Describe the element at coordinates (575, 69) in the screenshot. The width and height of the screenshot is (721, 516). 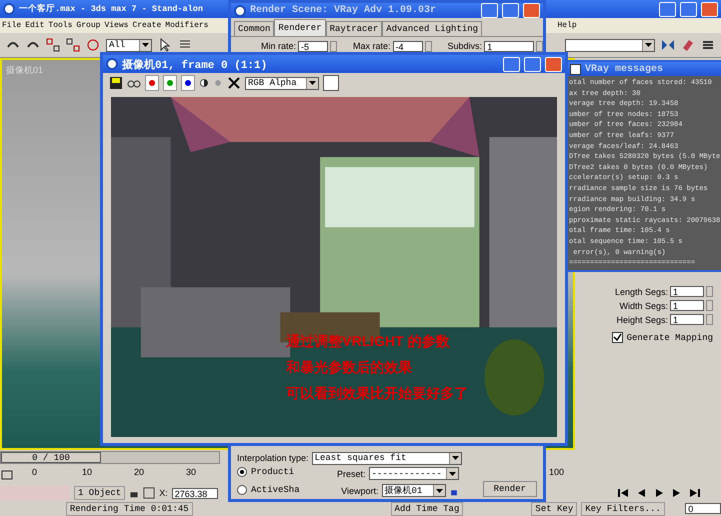
I see `window-icon` at that location.